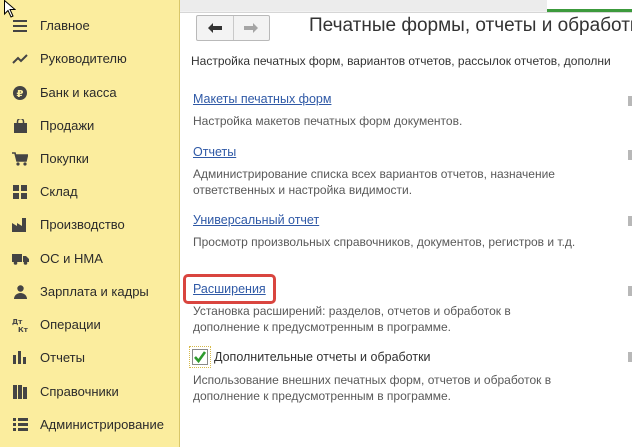  Describe the element at coordinates (64, 158) in the screenshot. I see `sidebar-item-label: Покупки` at that location.